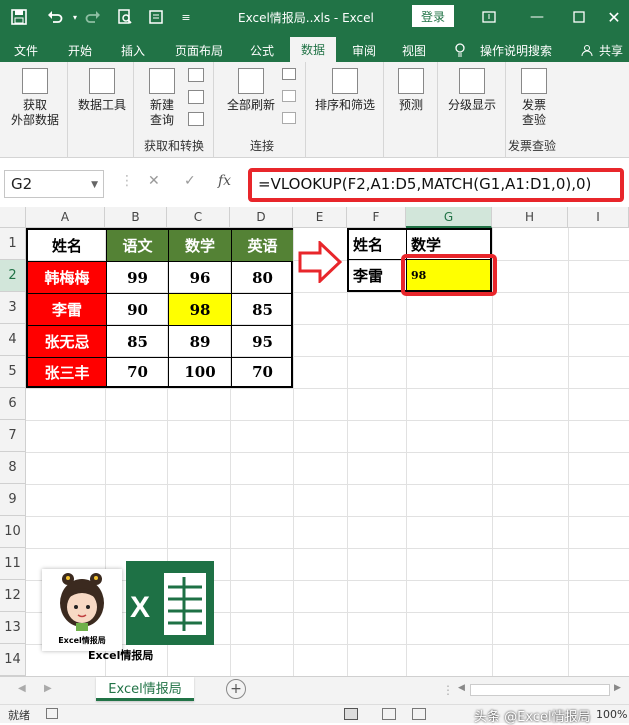 Image resolution: width=629 pixels, height=725 pixels. I want to click on scroll-left-icon: ◀, so click(22, 688).